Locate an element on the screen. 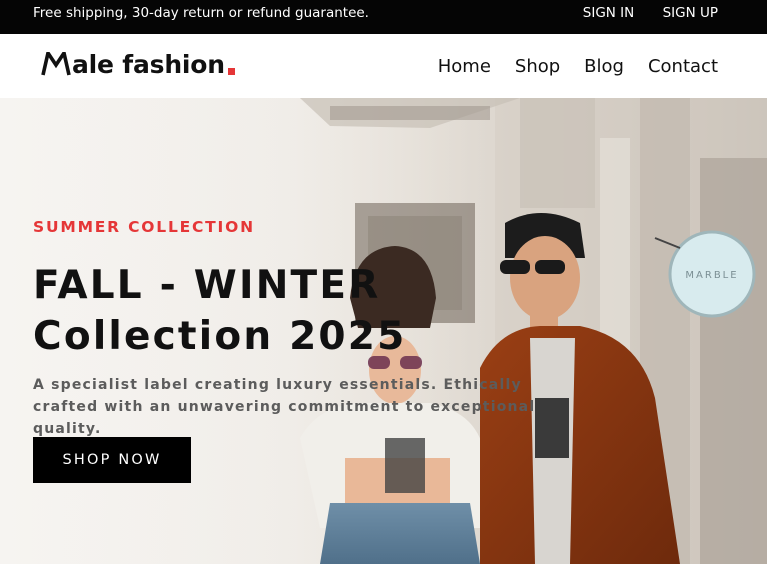  nav-home: Home is located at coordinates (464, 66).